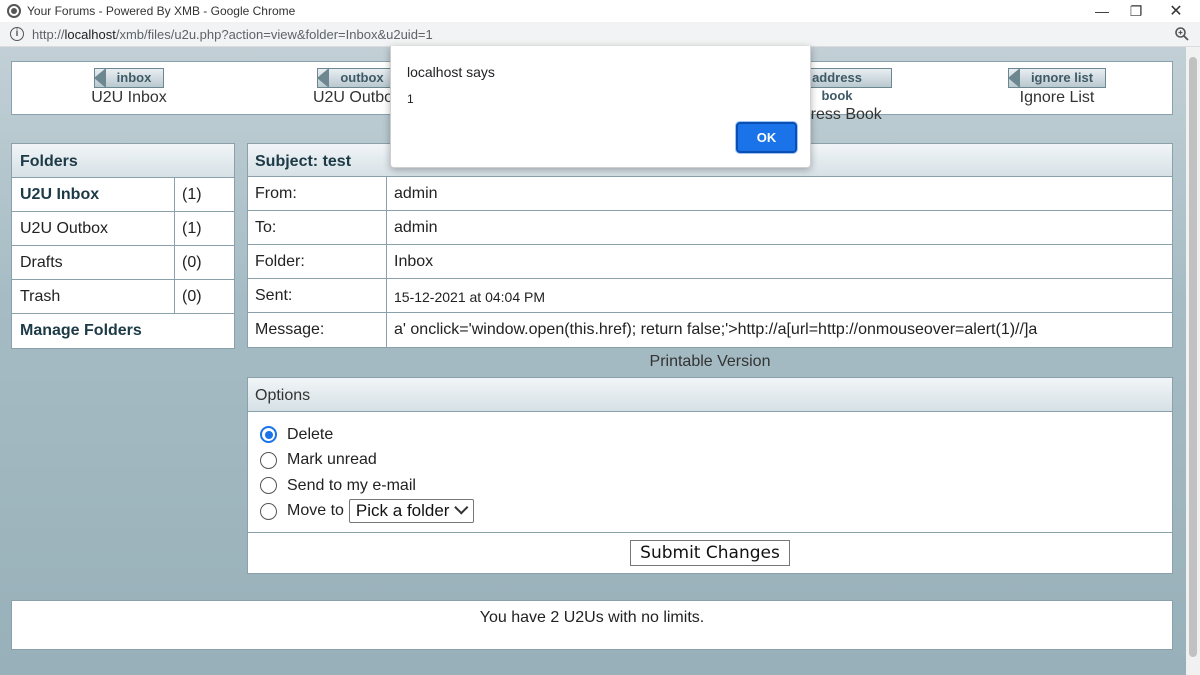 The width and height of the screenshot is (1200, 675). I want to click on alert-dialog: localhost says 1 OK, so click(600, 107).